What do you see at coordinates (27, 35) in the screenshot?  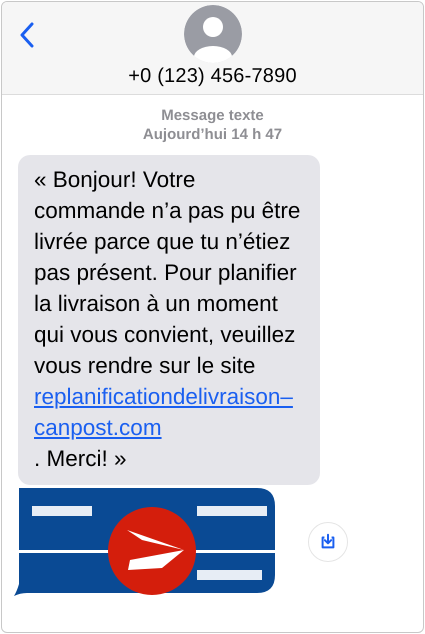 I see `back-icon` at bounding box center [27, 35].